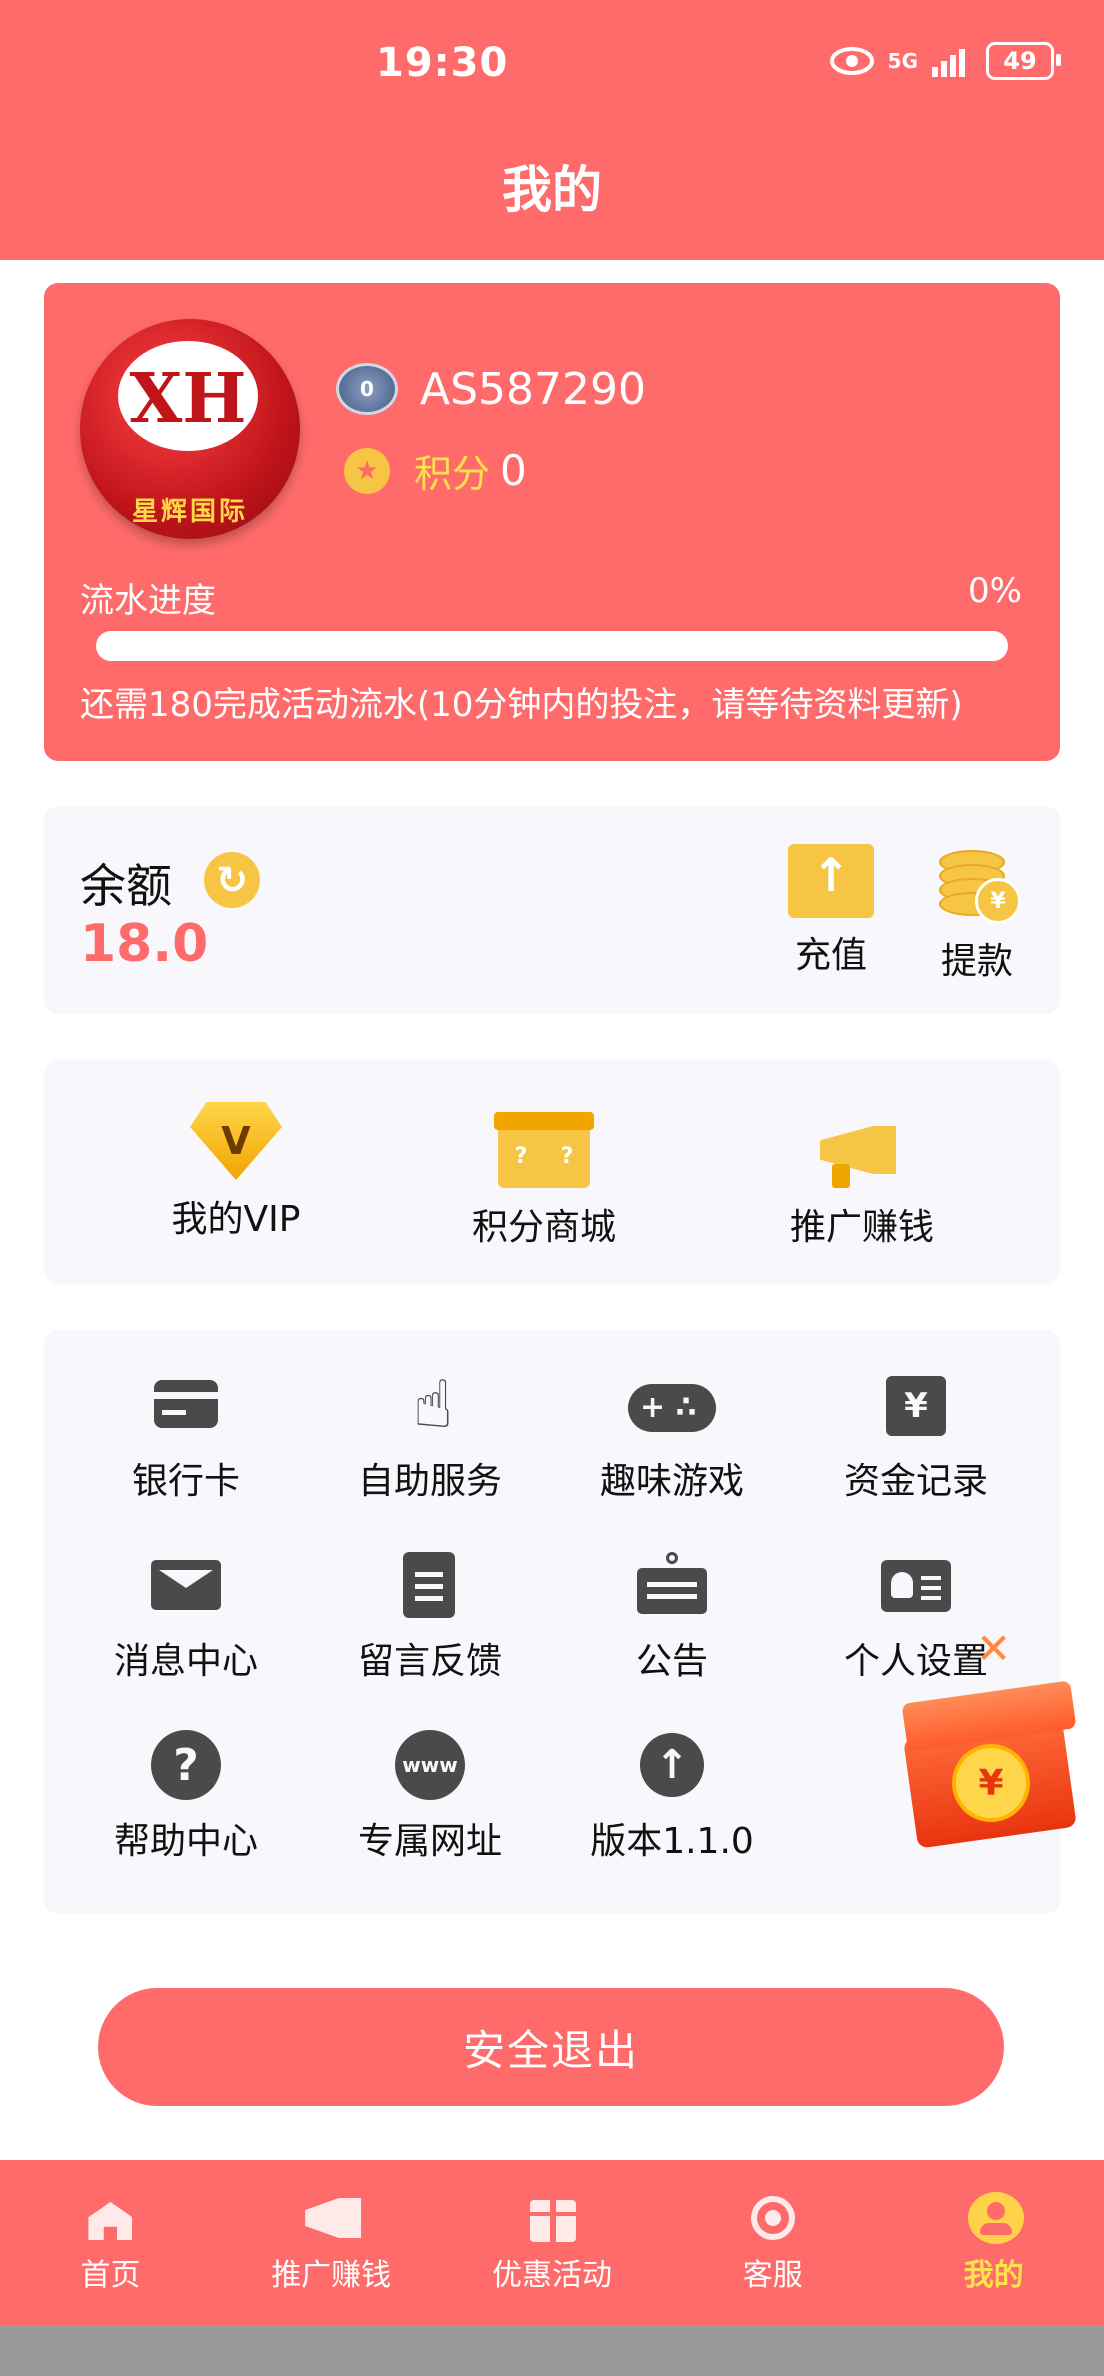  Describe the element at coordinates (433, 1404) in the screenshot. I see `hand-pointer-icon: ☝` at that location.